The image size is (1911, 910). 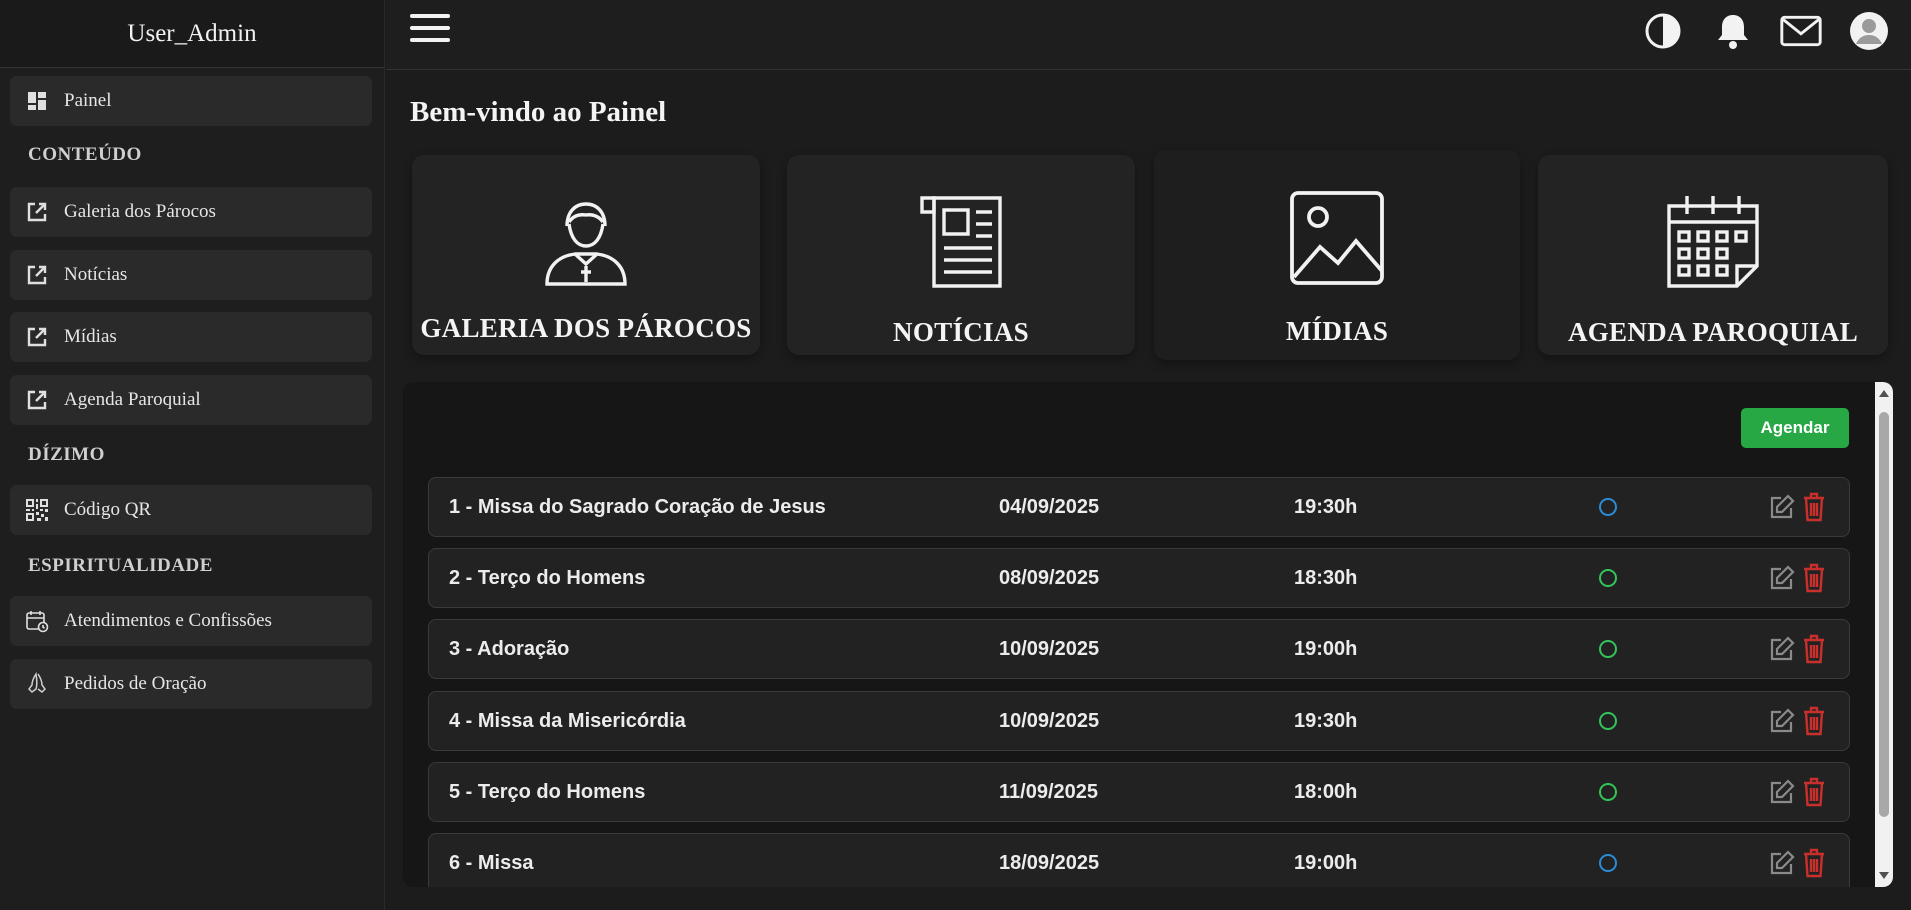 I want to click on scroll-thumb, so click(x=1884, y=614).